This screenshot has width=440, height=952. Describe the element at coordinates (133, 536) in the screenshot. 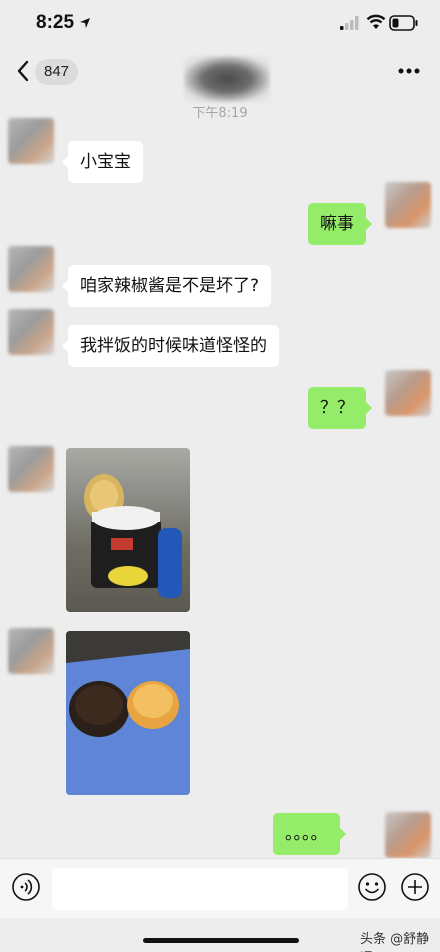

I see `chili-jar-photo-drawing` at that location.